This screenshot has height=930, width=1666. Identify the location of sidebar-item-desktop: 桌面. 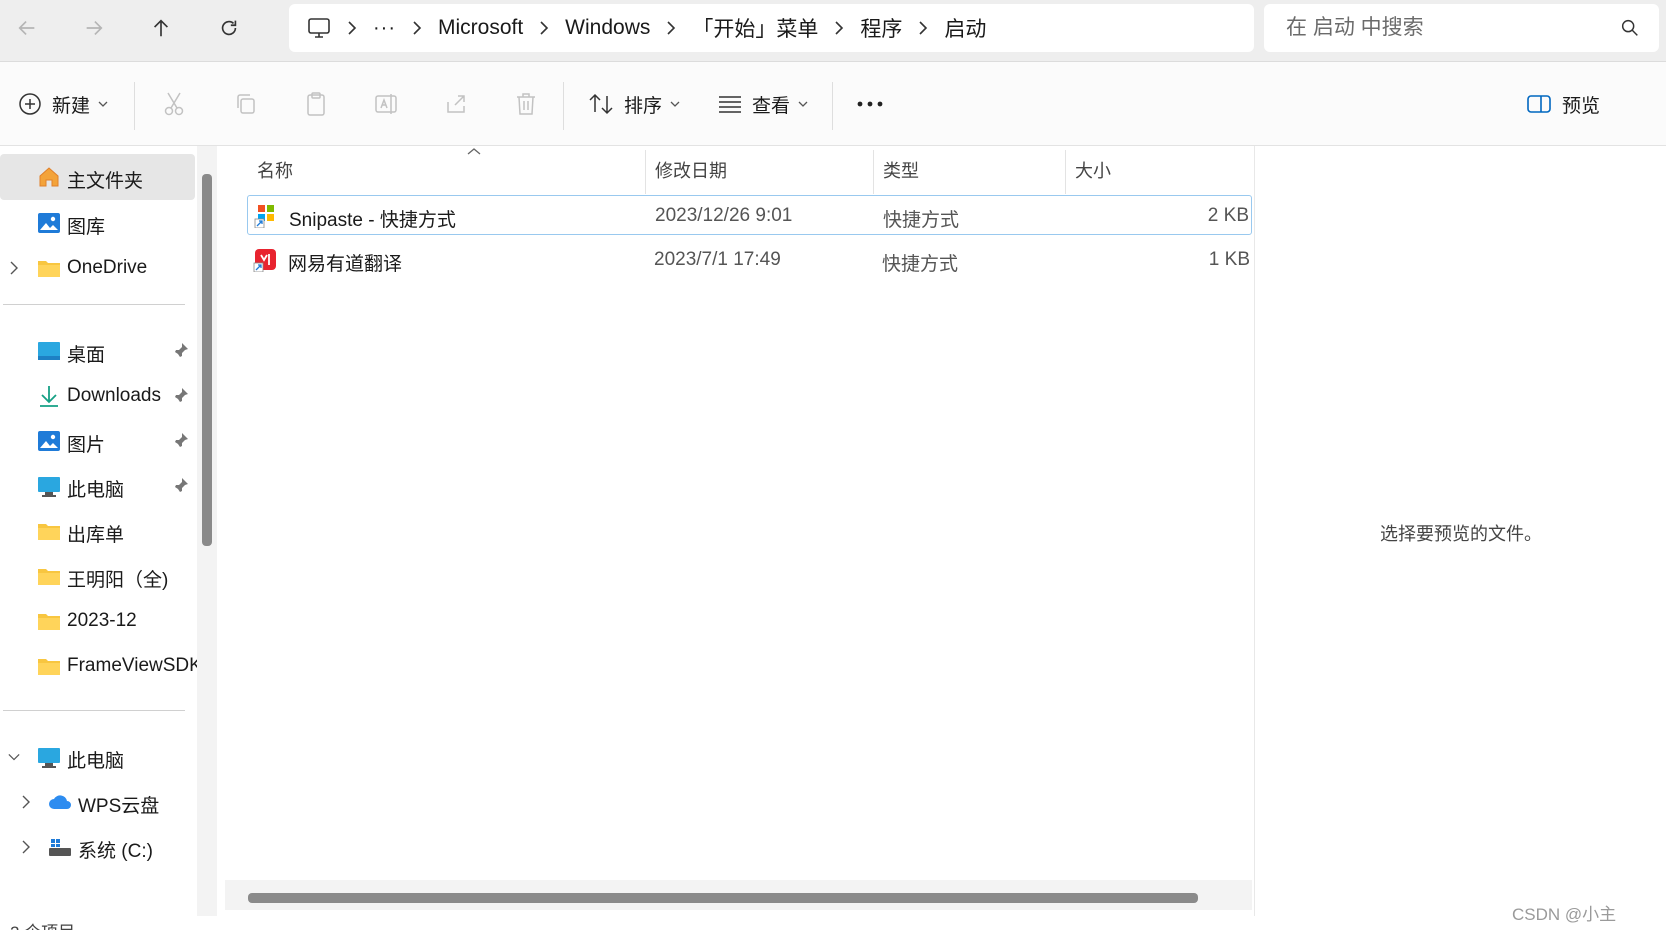
(97, 351).